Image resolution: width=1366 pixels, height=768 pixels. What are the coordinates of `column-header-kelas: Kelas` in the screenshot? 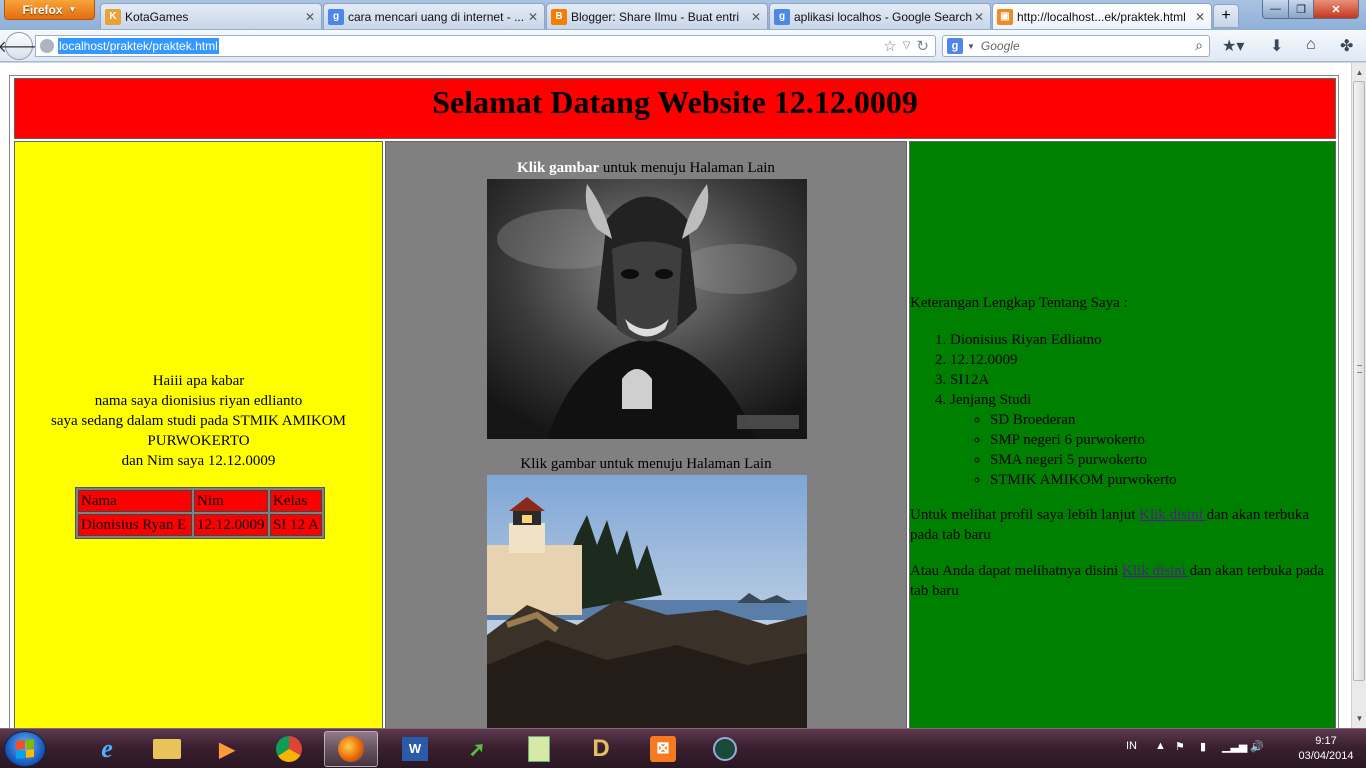 It's located at (296, 501).